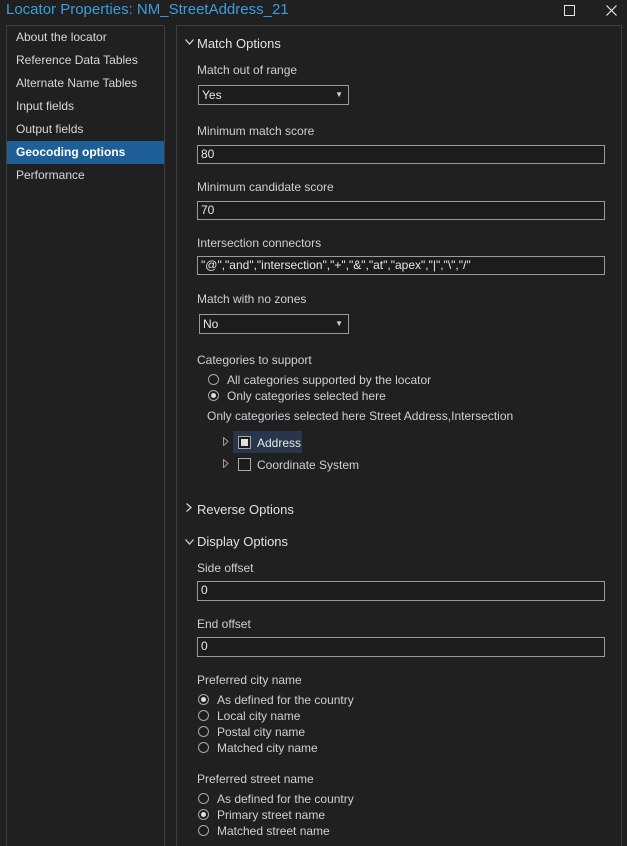 The width and height of the screenshot is (627, 846). I want to click on sidebar-item-about: About the locator, so click(85, 37).